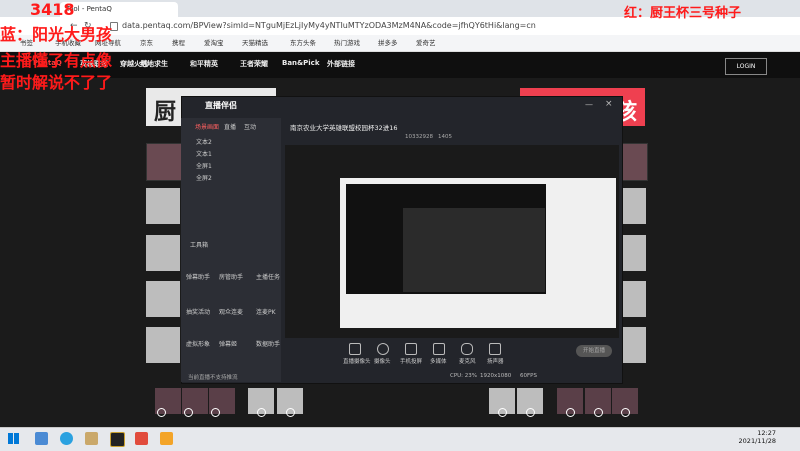 The image size is (800, 451). Describe the element at coordinates (594, 351) in the screenshot. I see `start-live-button: 开始直播` at that location.